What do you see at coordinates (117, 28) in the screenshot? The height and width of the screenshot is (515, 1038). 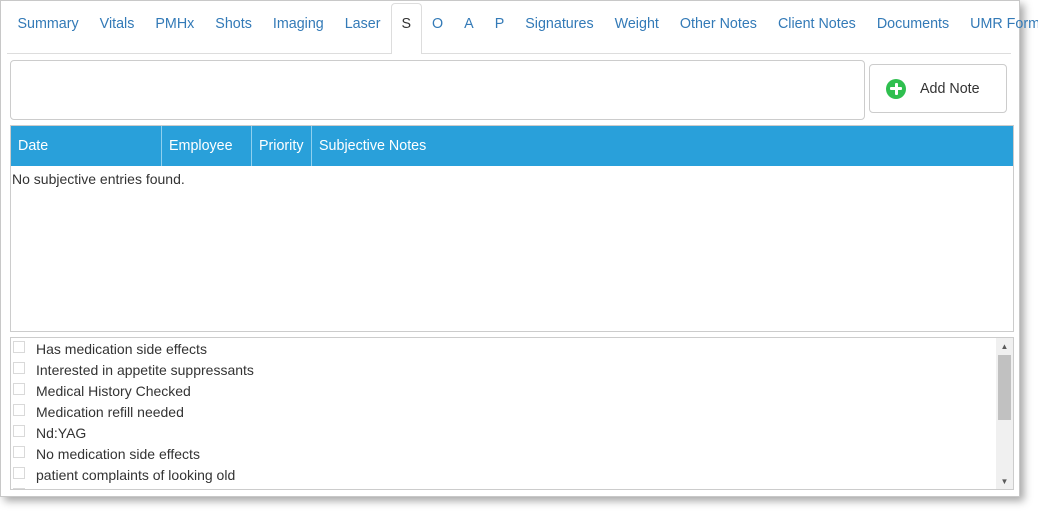 I see `tab-vitals: Vitals` at bounding box center [117, 28].